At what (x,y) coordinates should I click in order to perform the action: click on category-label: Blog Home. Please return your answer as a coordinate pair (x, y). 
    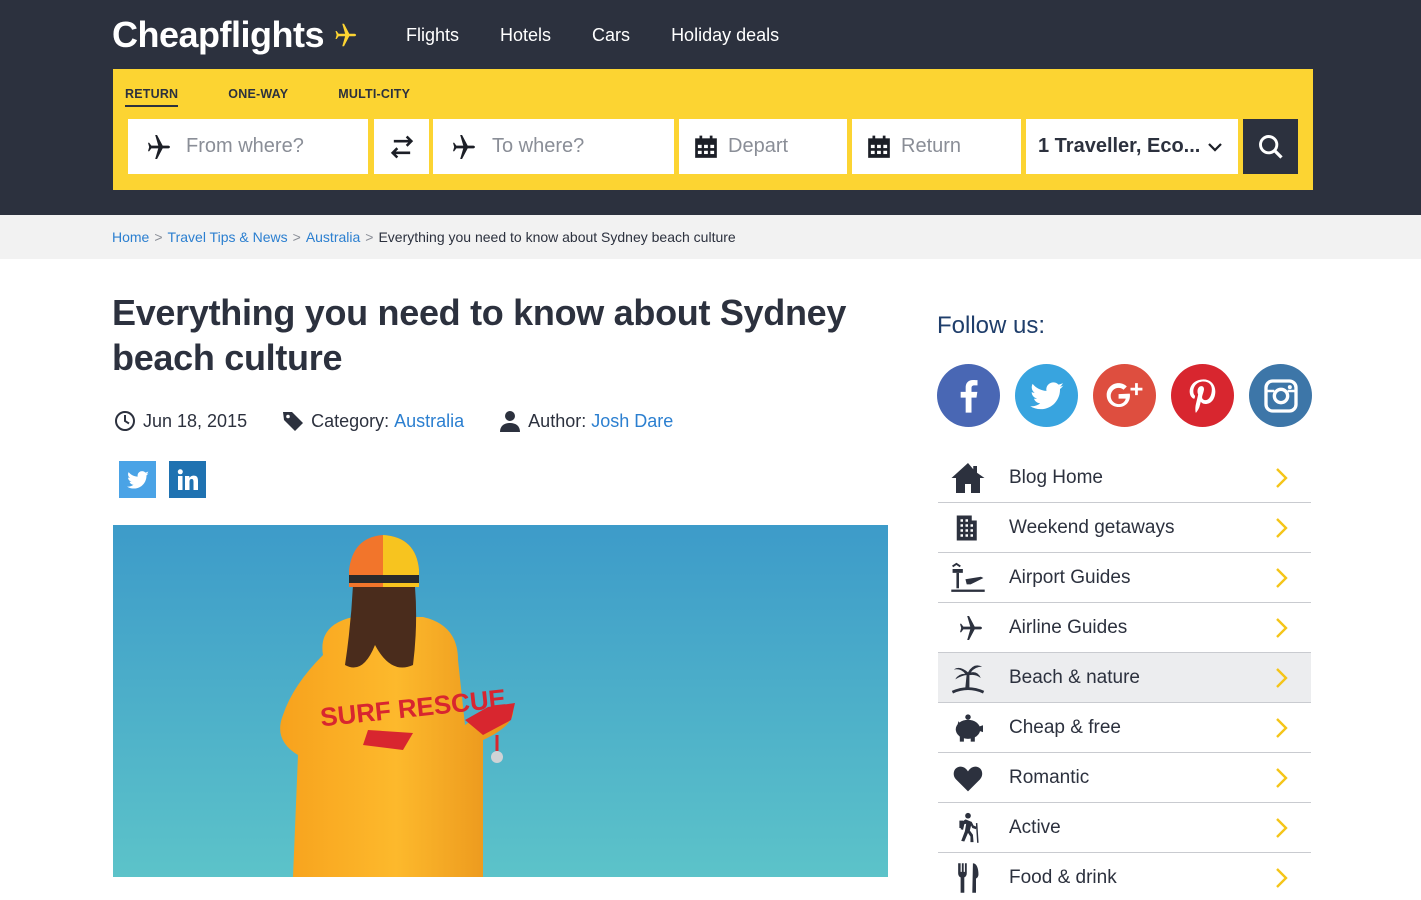
    Looking at the image, I should click on (1056, 477).